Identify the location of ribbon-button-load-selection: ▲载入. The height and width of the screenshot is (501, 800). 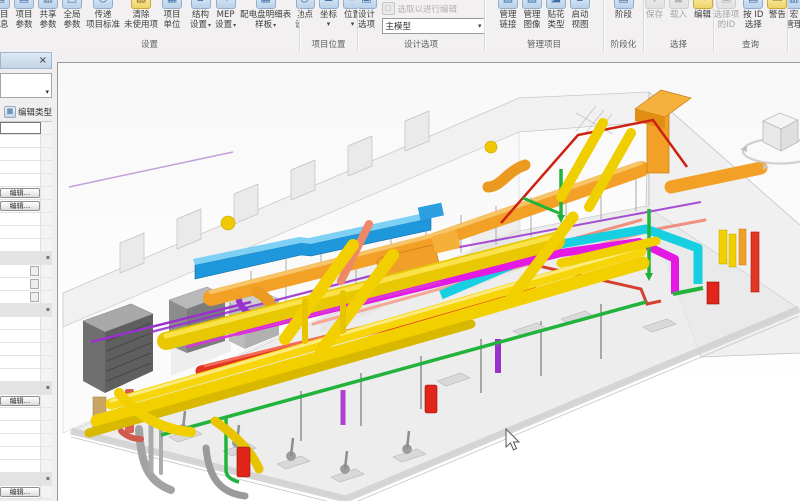
(679, 10).